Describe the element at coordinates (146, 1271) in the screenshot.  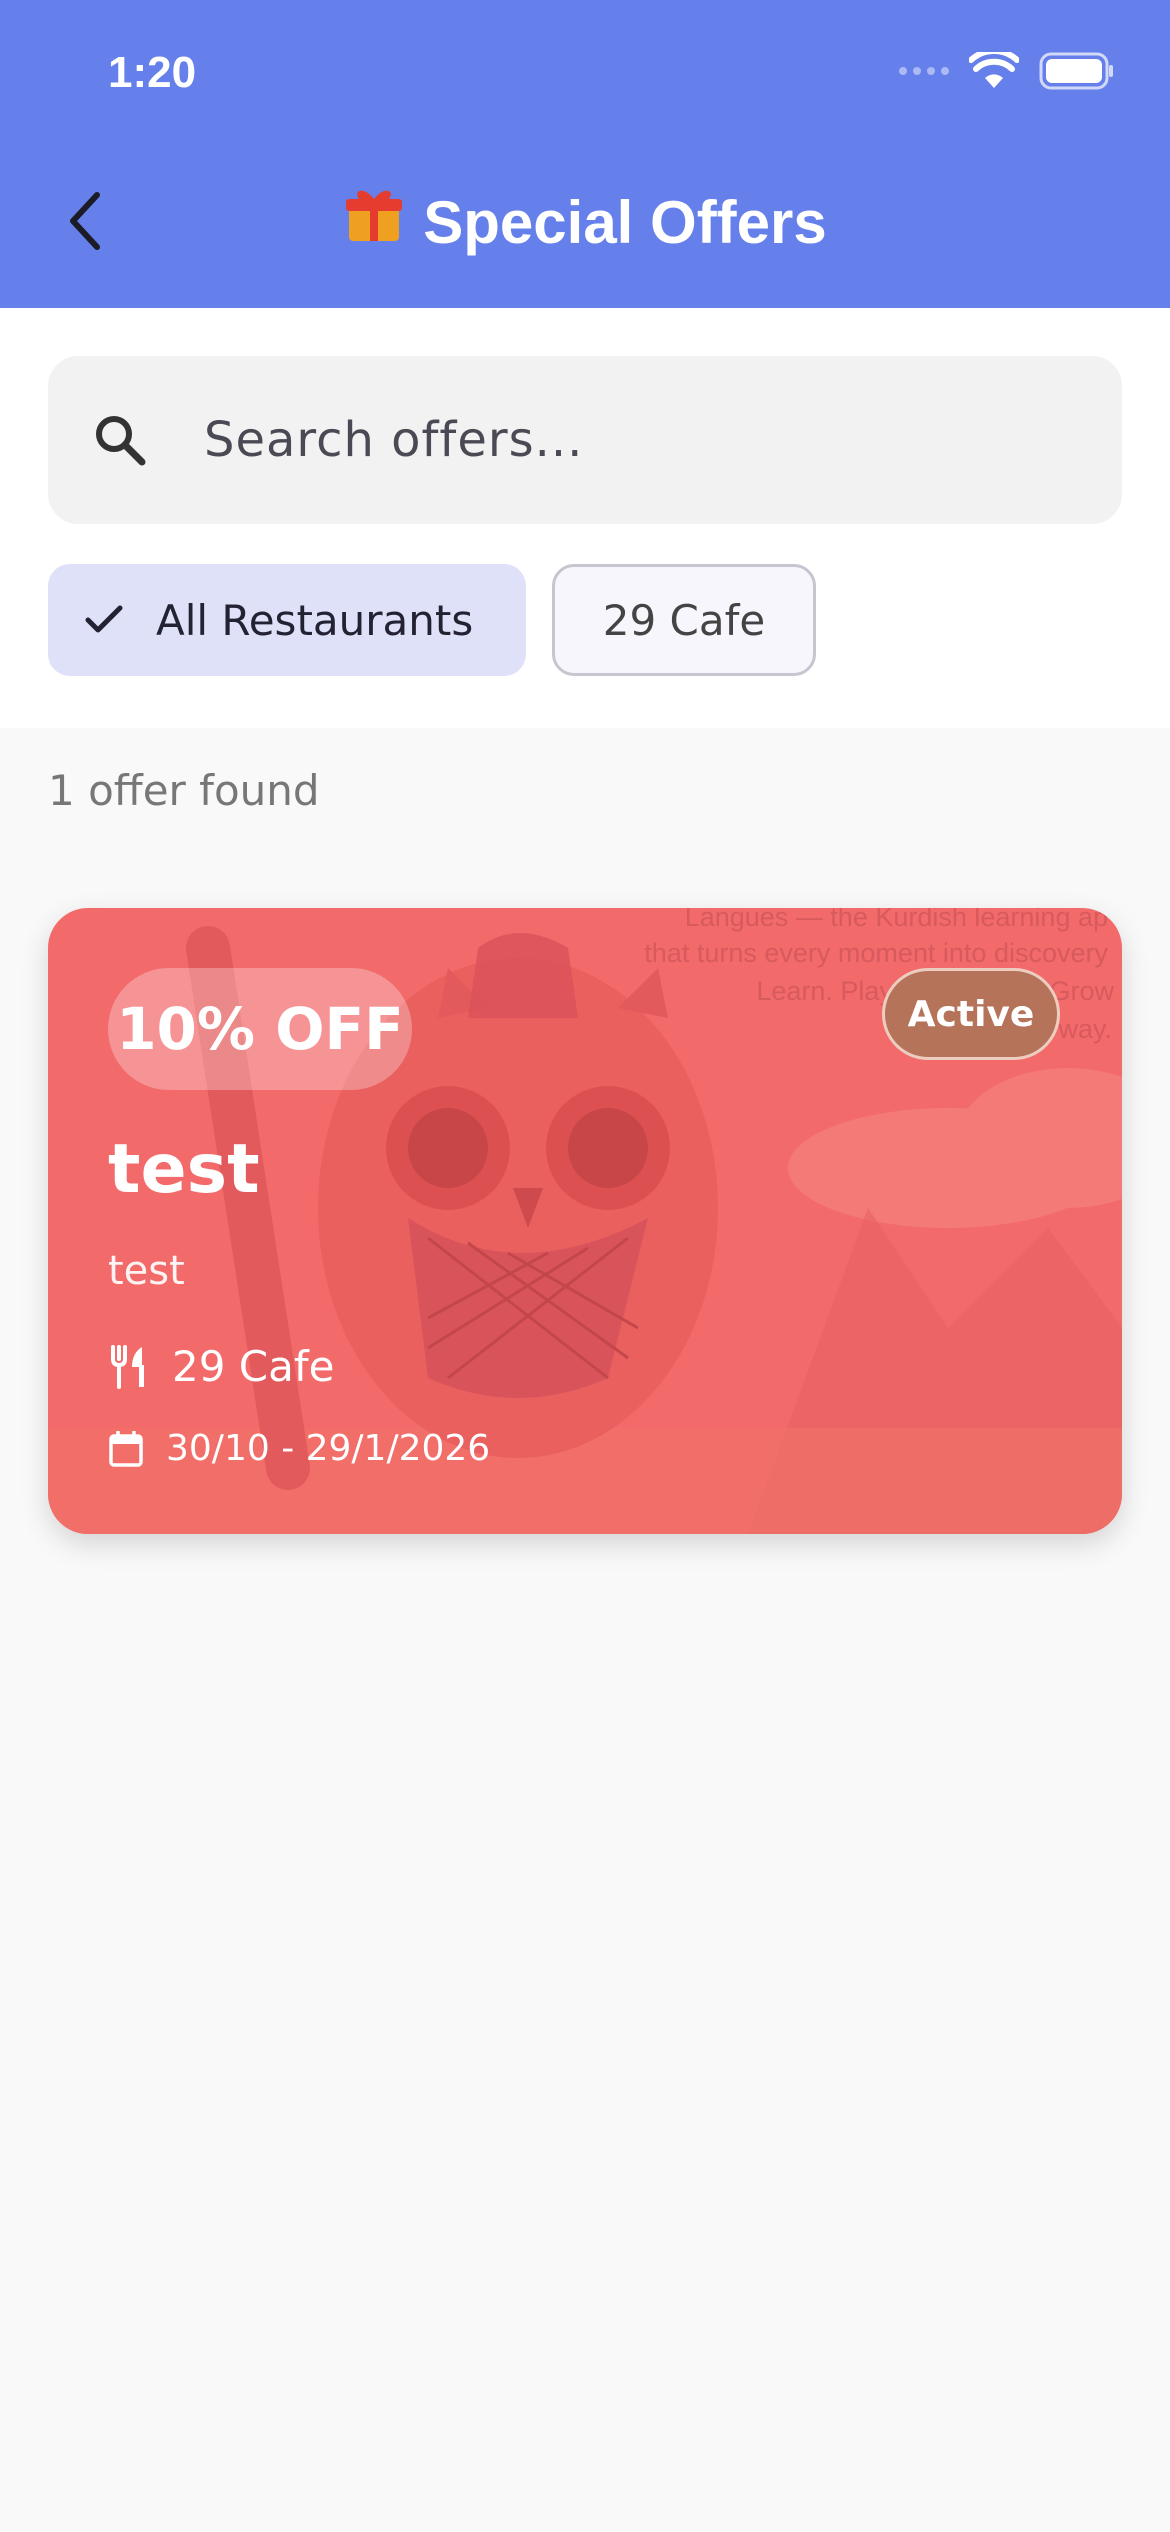
I see `offer-description: test` at that location.